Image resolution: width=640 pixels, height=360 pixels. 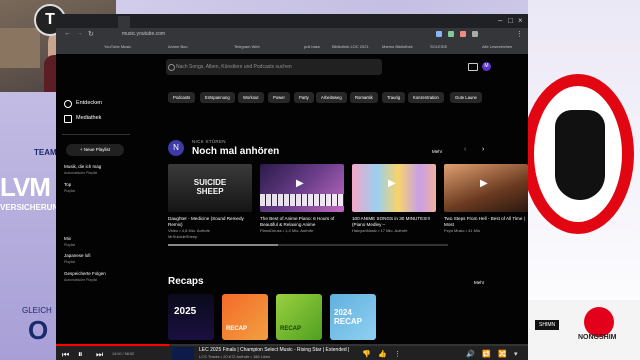 What do you see at coordinates (462, 230) in the screenshot?
I see `card-subtitle: Feya Music • 41 Mio` at bounding box center [462, 230].